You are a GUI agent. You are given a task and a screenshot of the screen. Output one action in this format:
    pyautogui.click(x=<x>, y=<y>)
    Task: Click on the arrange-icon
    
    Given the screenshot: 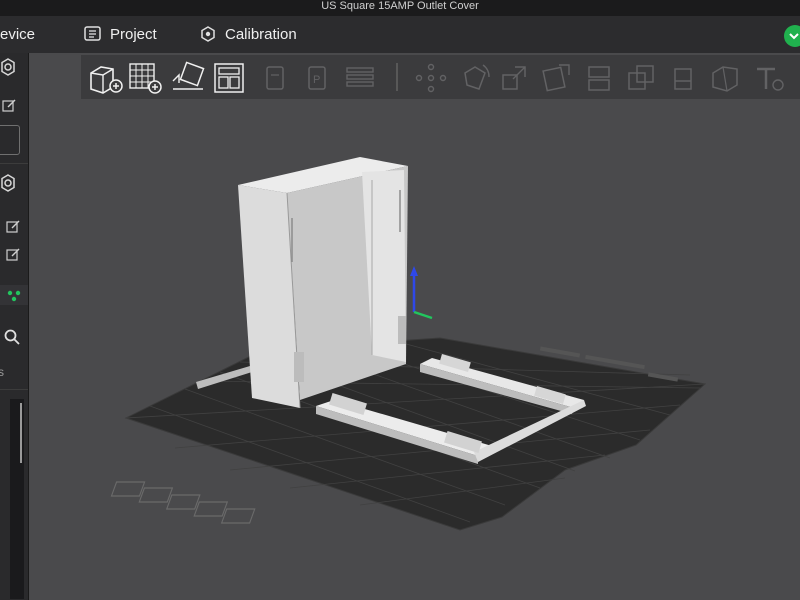 What is the action you would take?
    pyautogui.click(x=229, y=78)
    